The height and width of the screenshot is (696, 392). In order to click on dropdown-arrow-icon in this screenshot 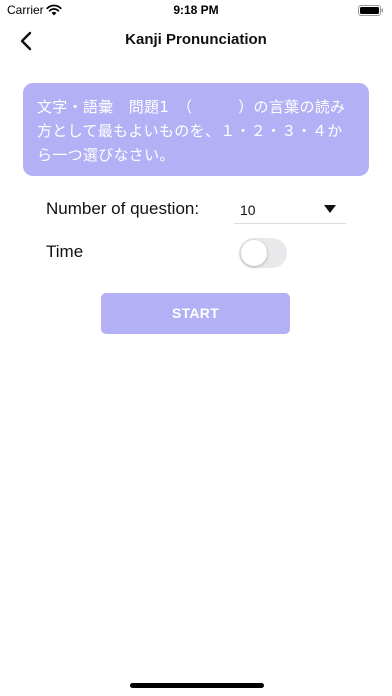, I will do `click(330, 209)`.